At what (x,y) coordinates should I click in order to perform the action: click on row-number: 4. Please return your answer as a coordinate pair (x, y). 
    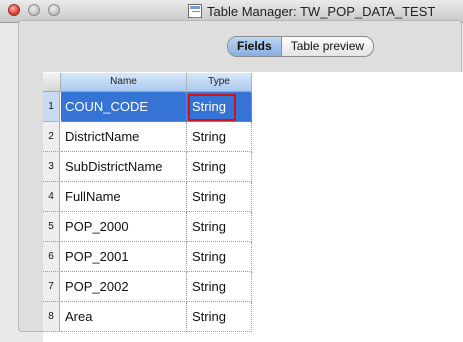
    Looking at the image, I should click on (51, 197).